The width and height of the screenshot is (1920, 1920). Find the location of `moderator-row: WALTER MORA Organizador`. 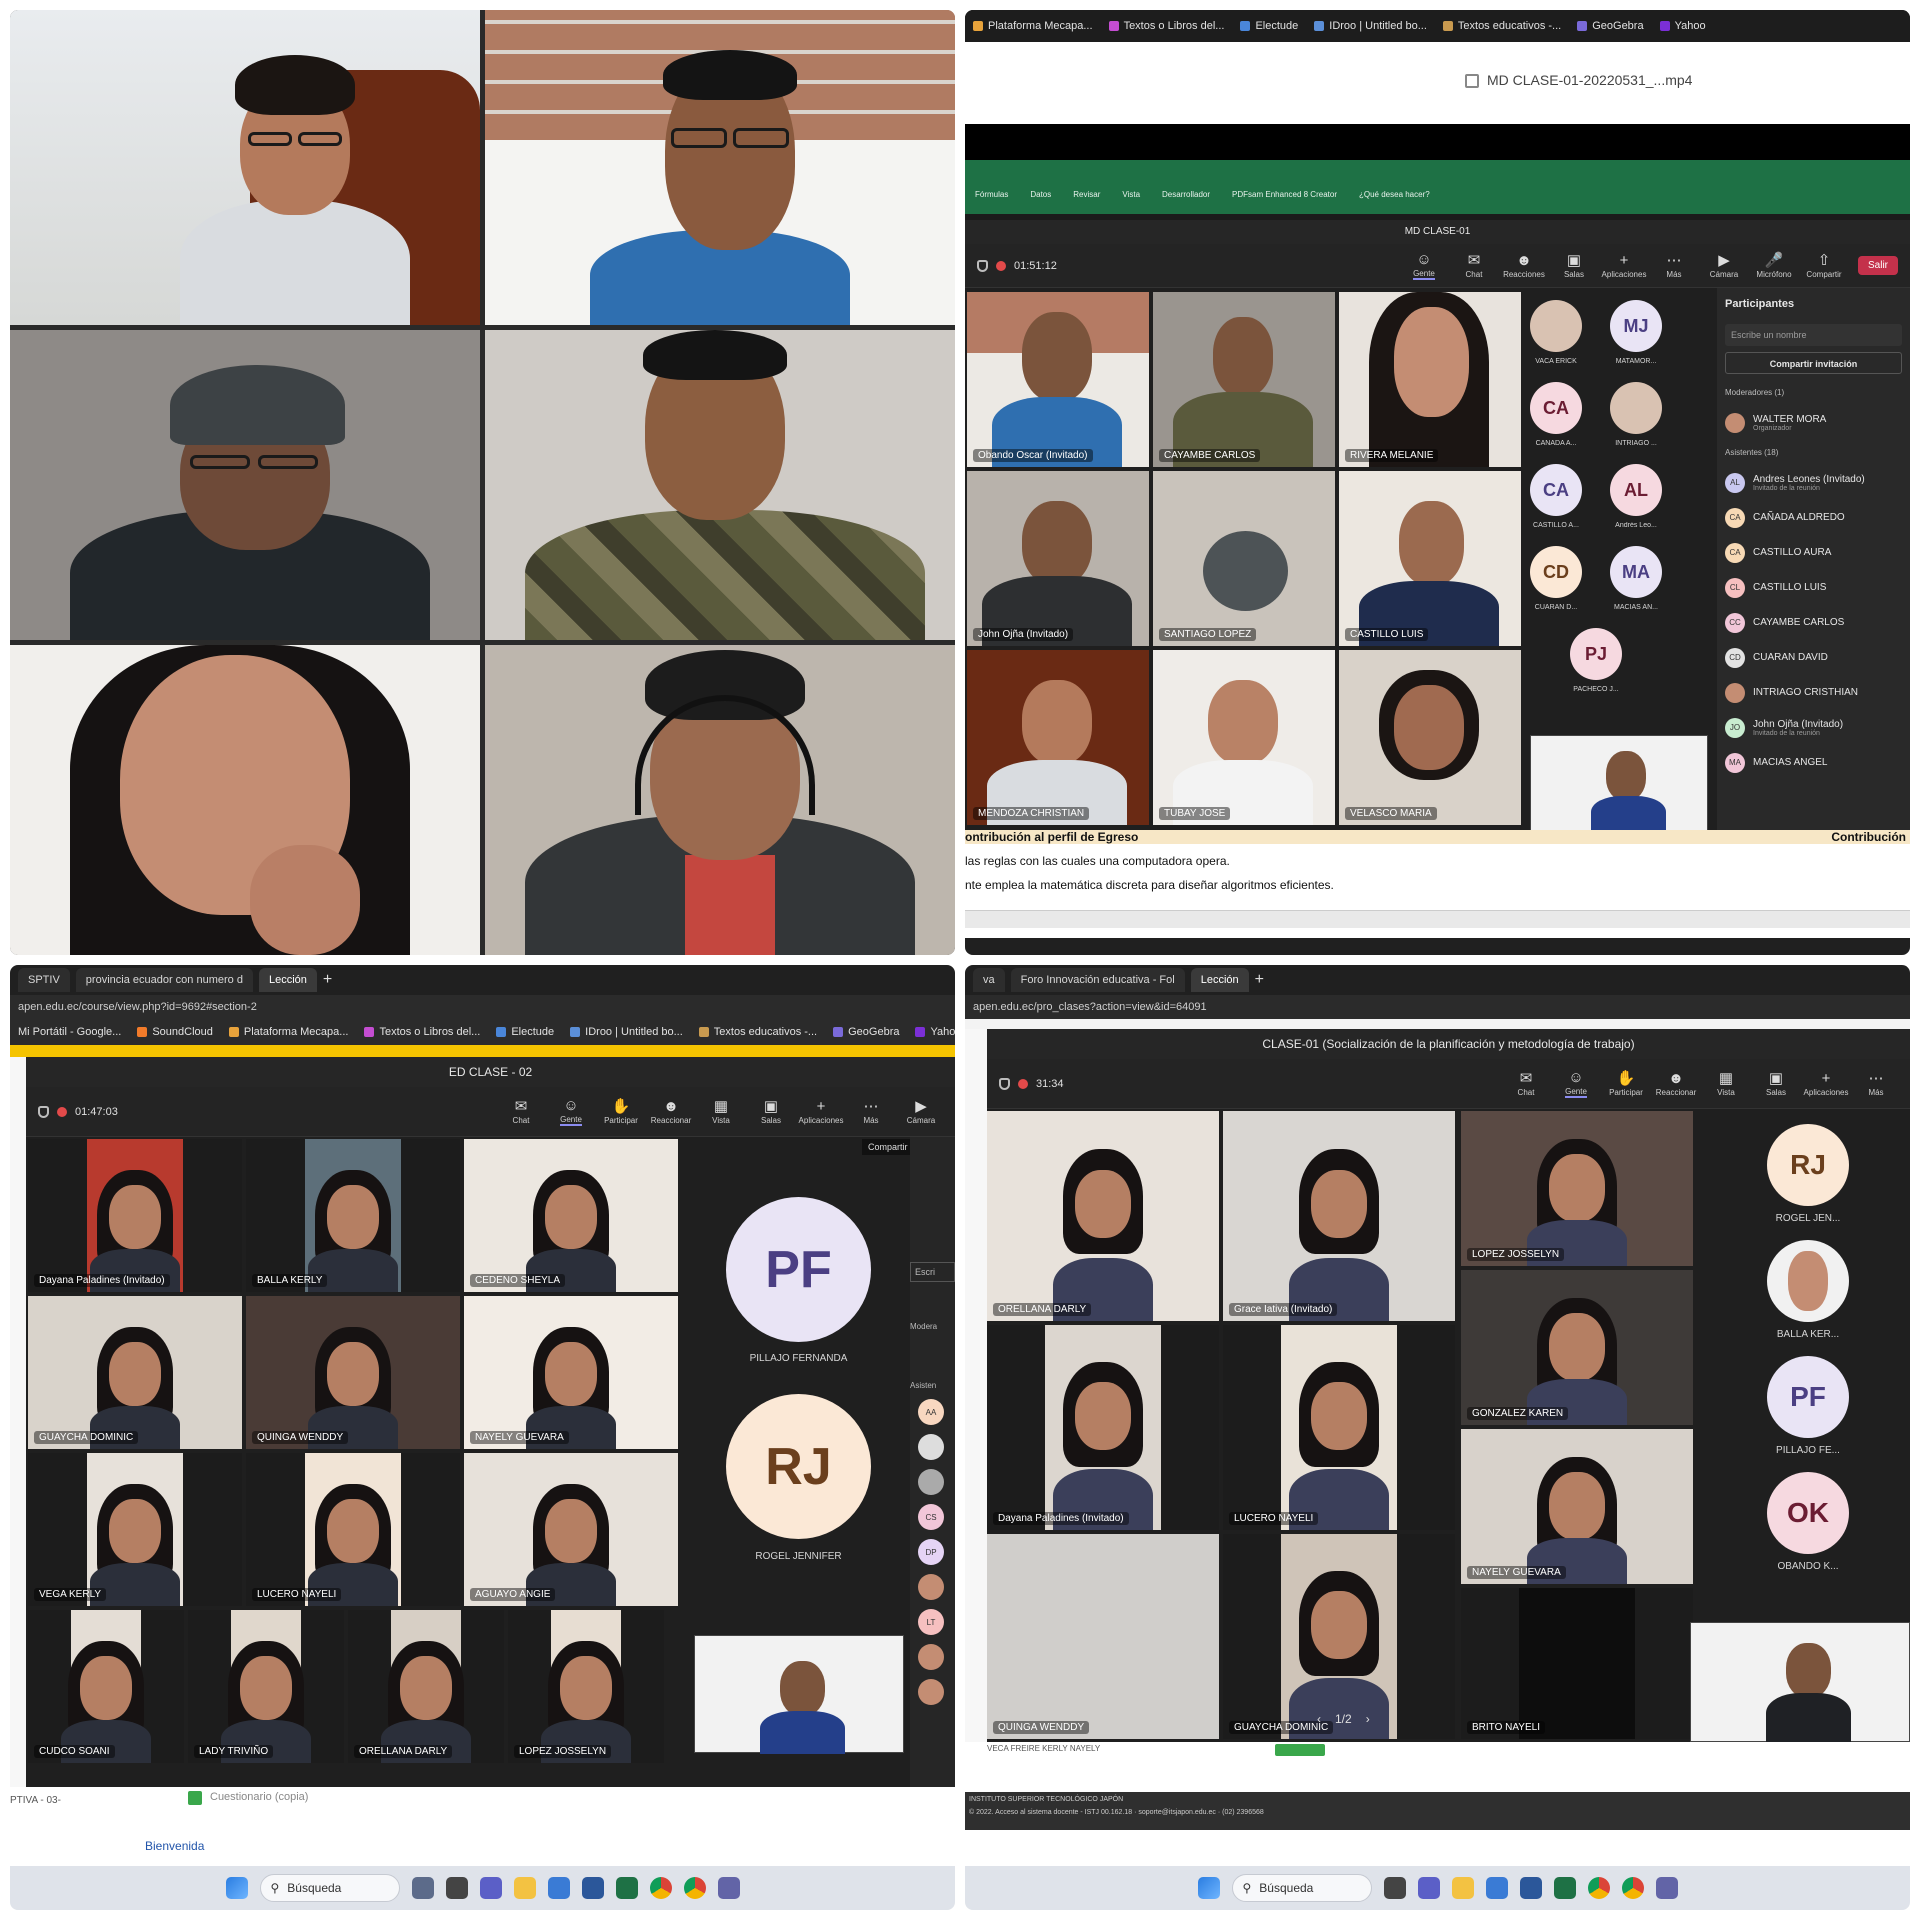

moderator-row: WALTER MORA Organizador is located at coordinates (1813, 422).